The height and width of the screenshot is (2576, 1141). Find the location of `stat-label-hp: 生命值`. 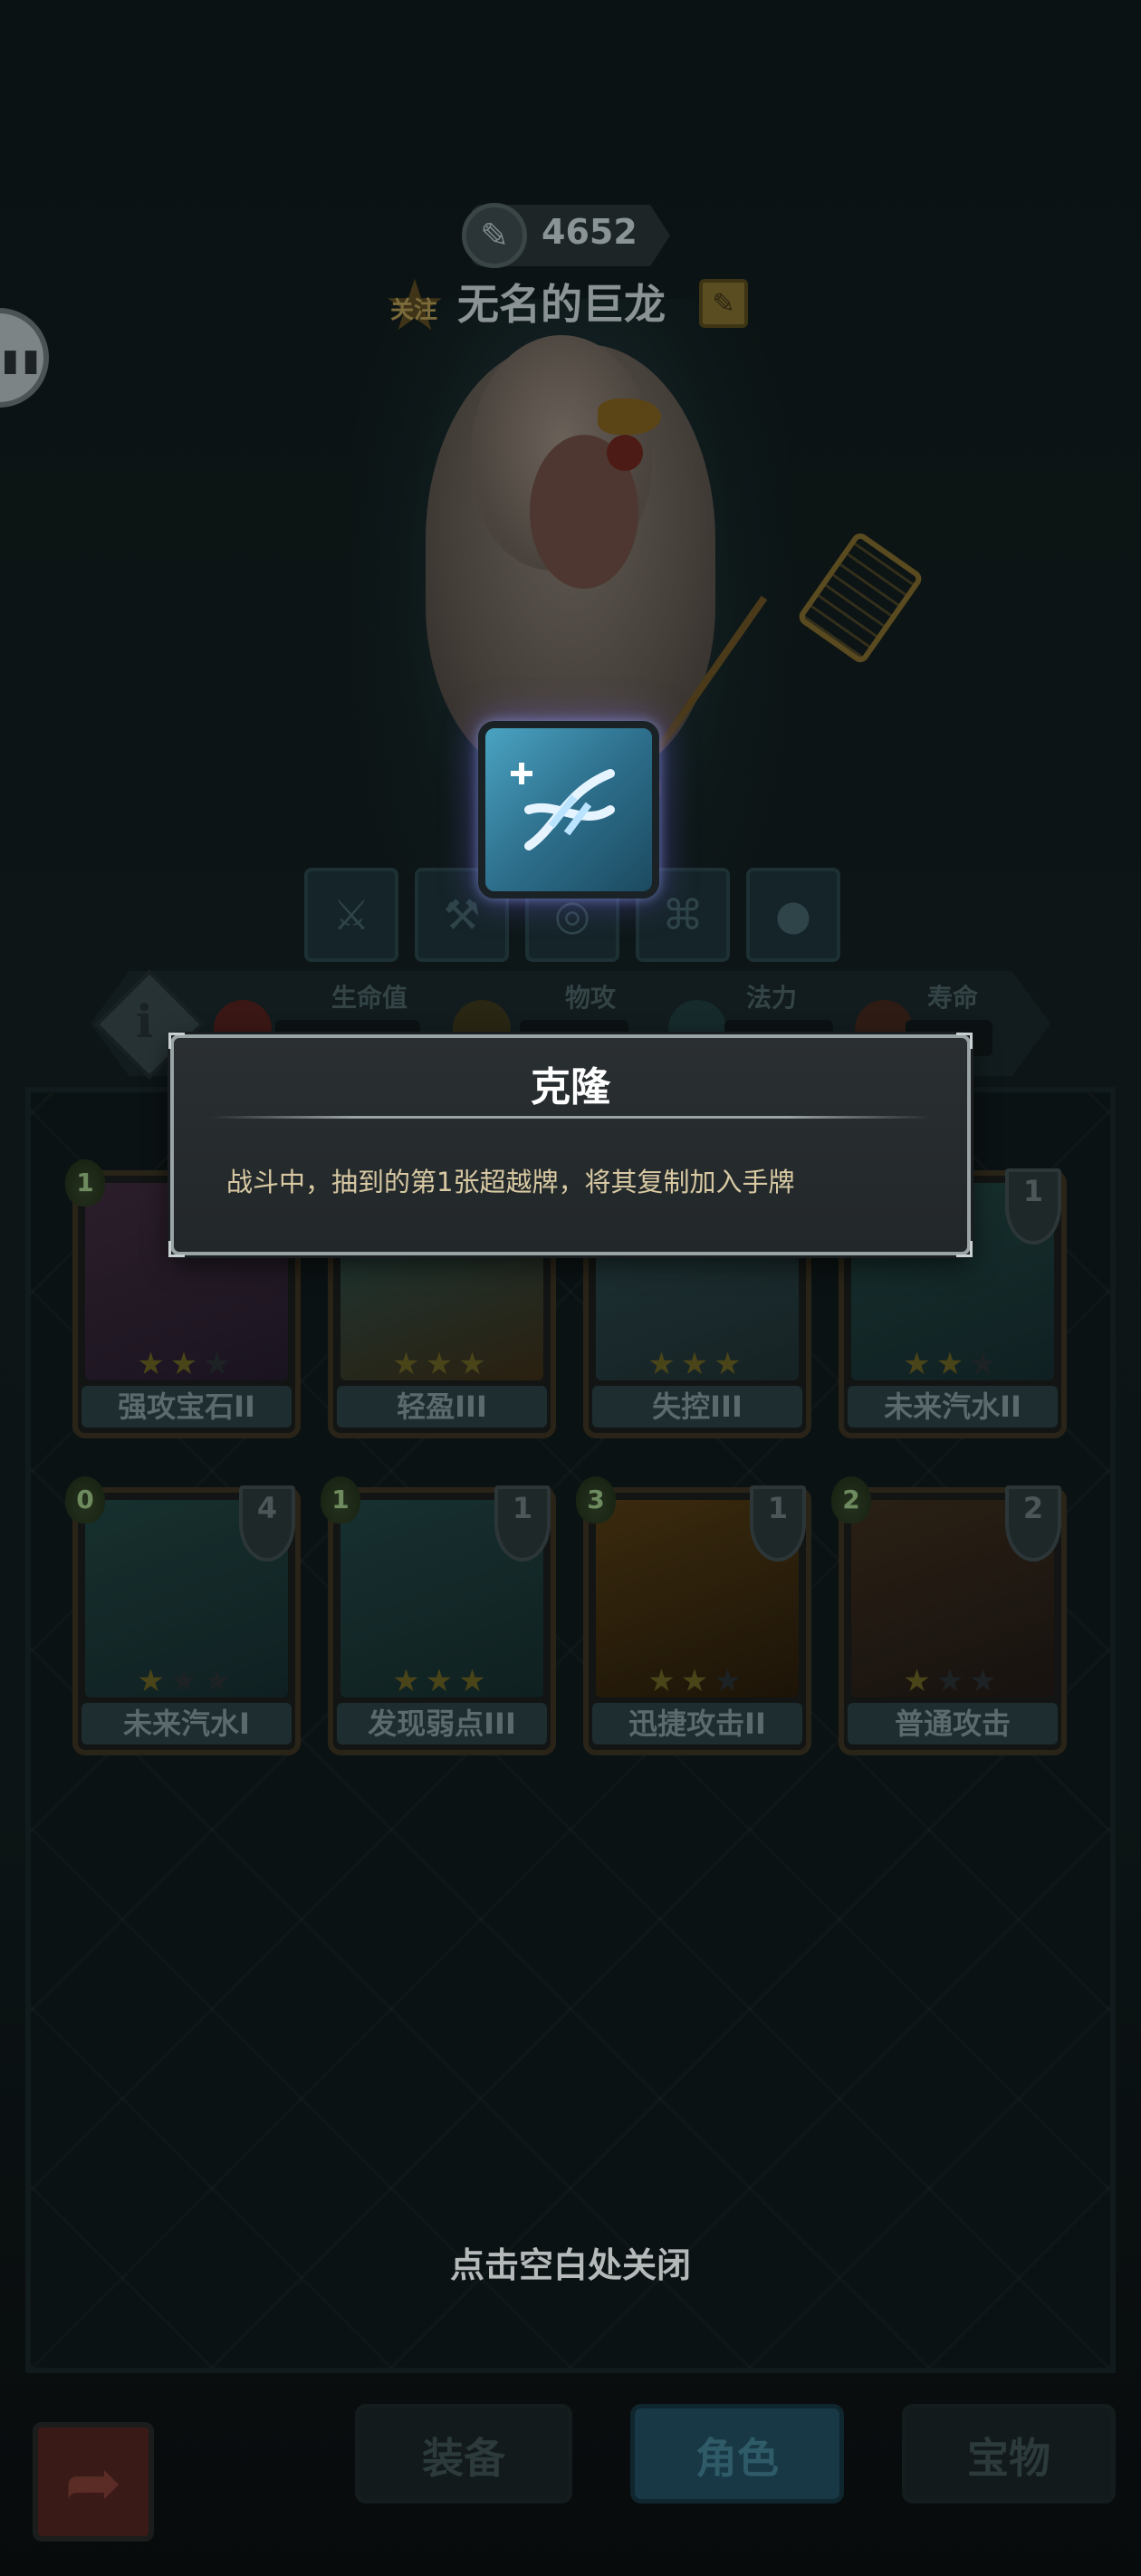

stat-label-hp: 生命值 is located at coordinates (370, 998).